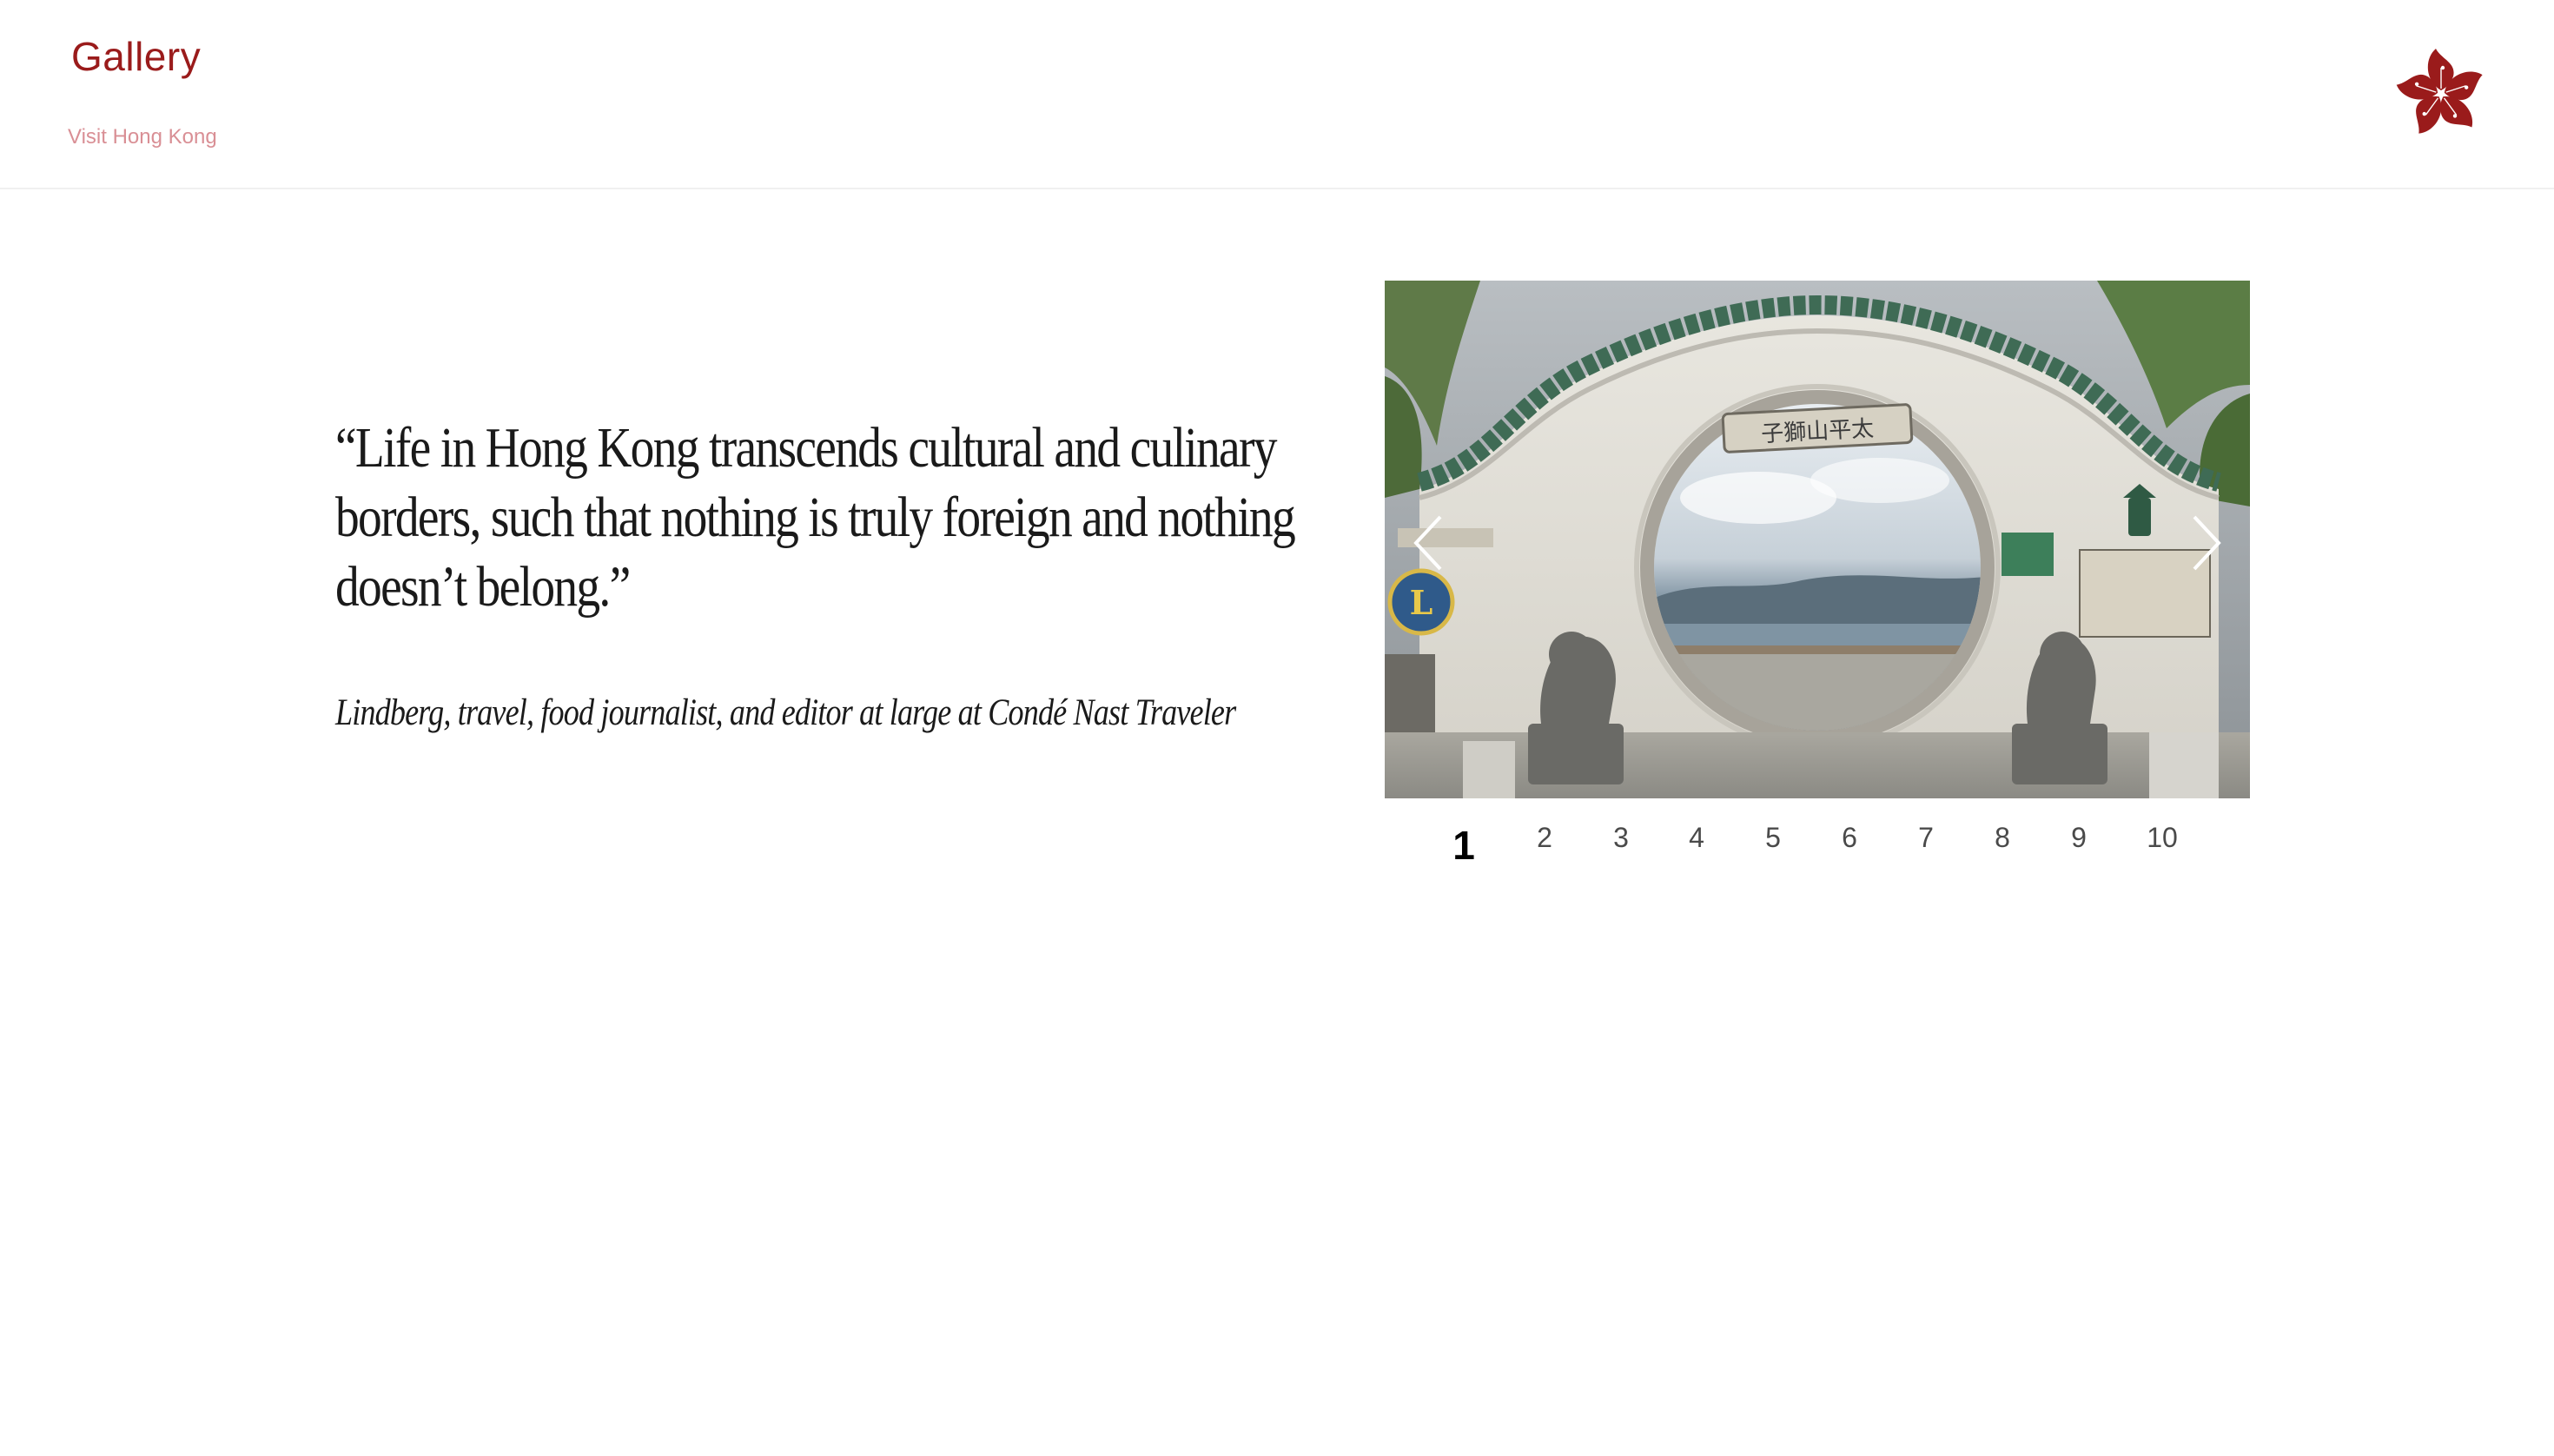  What do you see at coordinates (1697, 838) in the screenshot?
I see `page-4-link: 4` at bounding box center [1697, 838].